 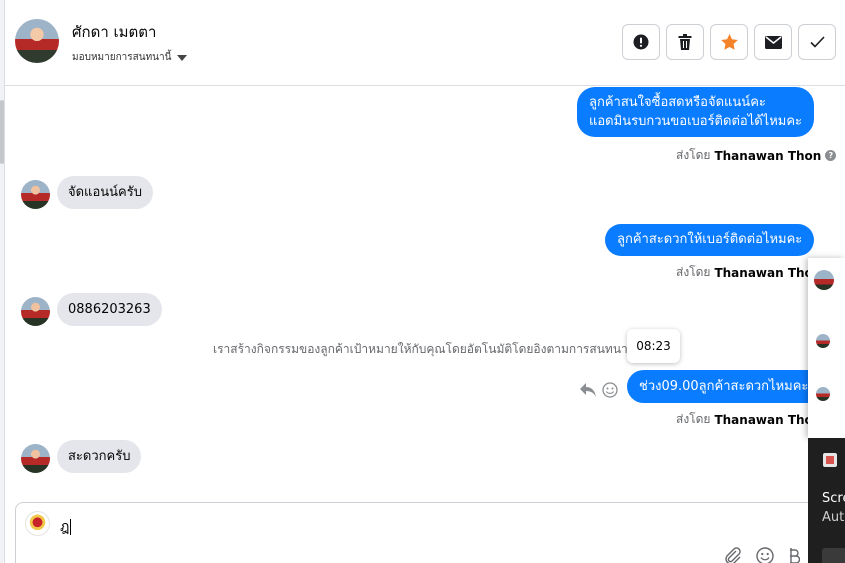 I want to click on assign-conversation-dropdown: มอบหมายการสนทนานี้, so click(x=130, y=57).